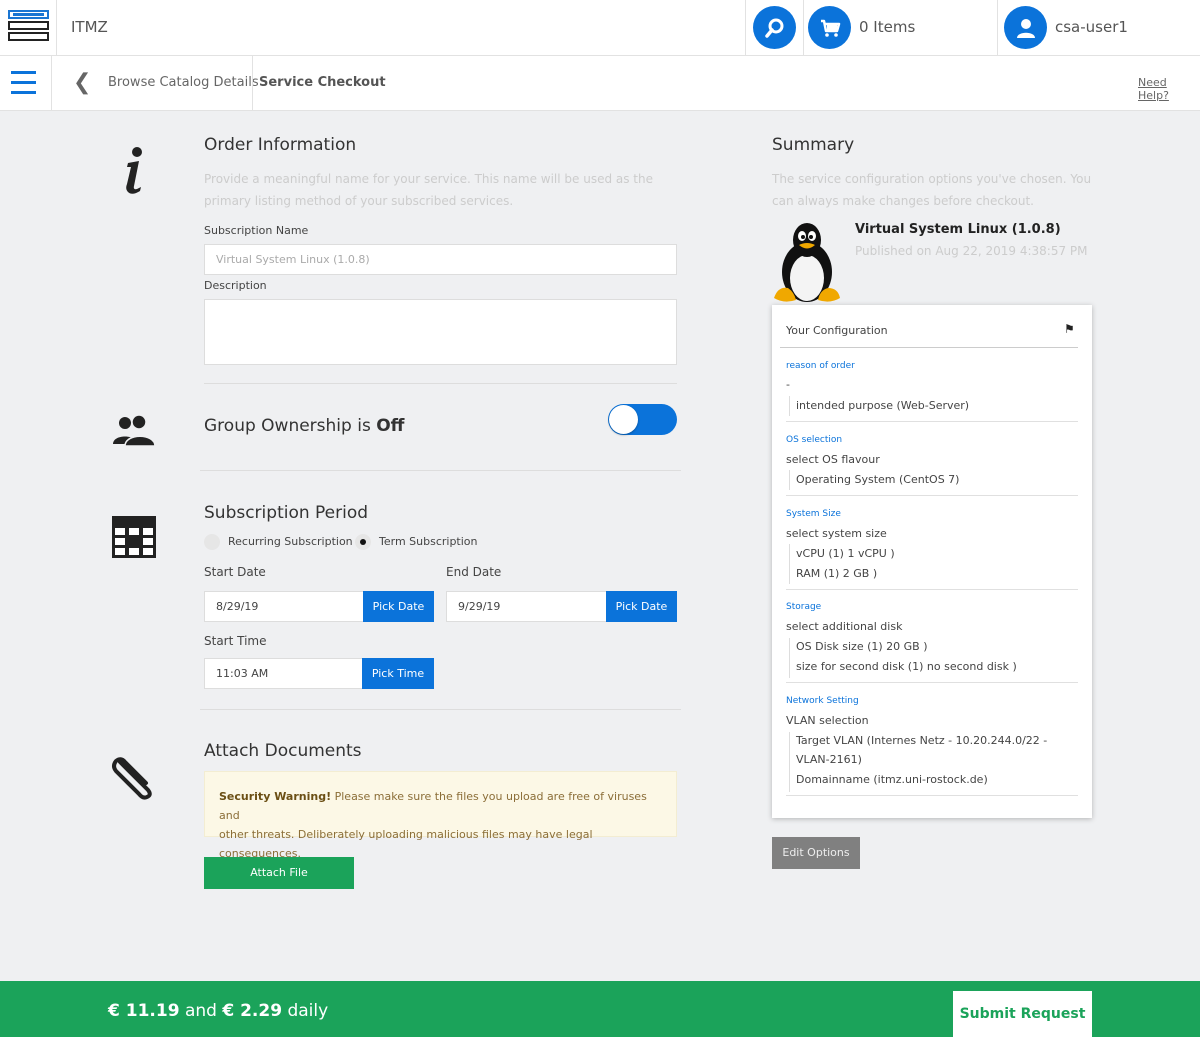 The image size is (1200, 1037). Describe the element at coordinates (820, 366) in the screenshot. I see `config-category-reason: reason of order` at that location.